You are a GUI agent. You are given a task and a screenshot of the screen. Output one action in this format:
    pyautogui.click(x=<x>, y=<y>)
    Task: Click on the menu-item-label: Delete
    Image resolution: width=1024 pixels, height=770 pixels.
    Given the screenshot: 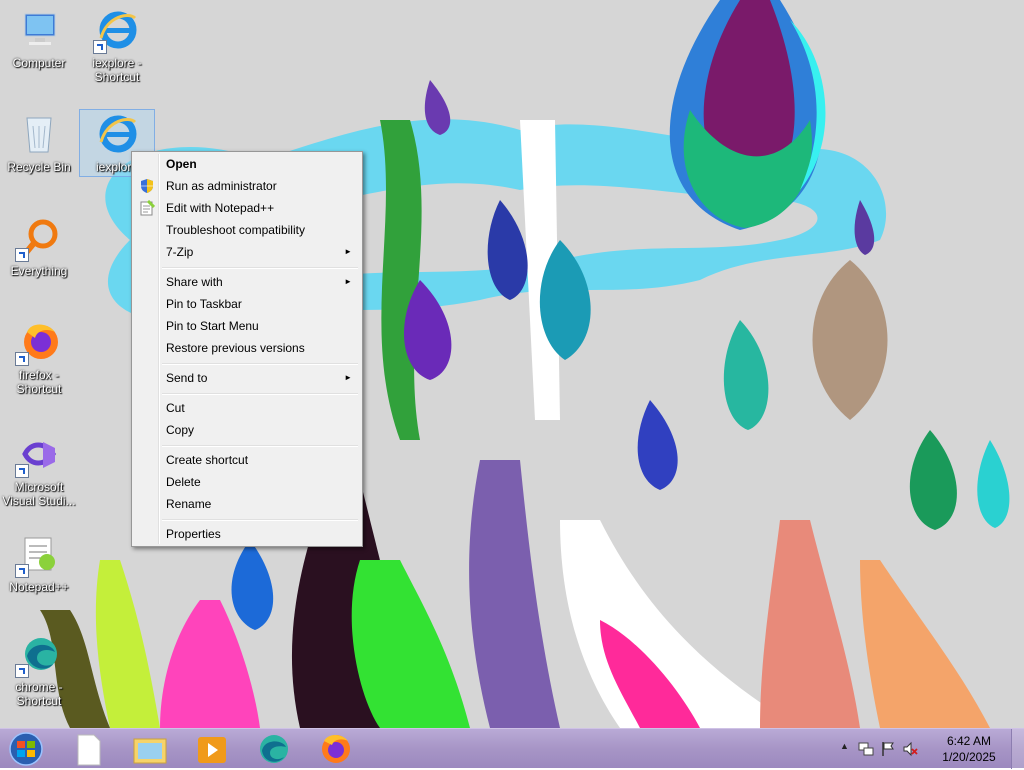 What is the action you would take?
    pyautogui.click(x=183, y=482)
    